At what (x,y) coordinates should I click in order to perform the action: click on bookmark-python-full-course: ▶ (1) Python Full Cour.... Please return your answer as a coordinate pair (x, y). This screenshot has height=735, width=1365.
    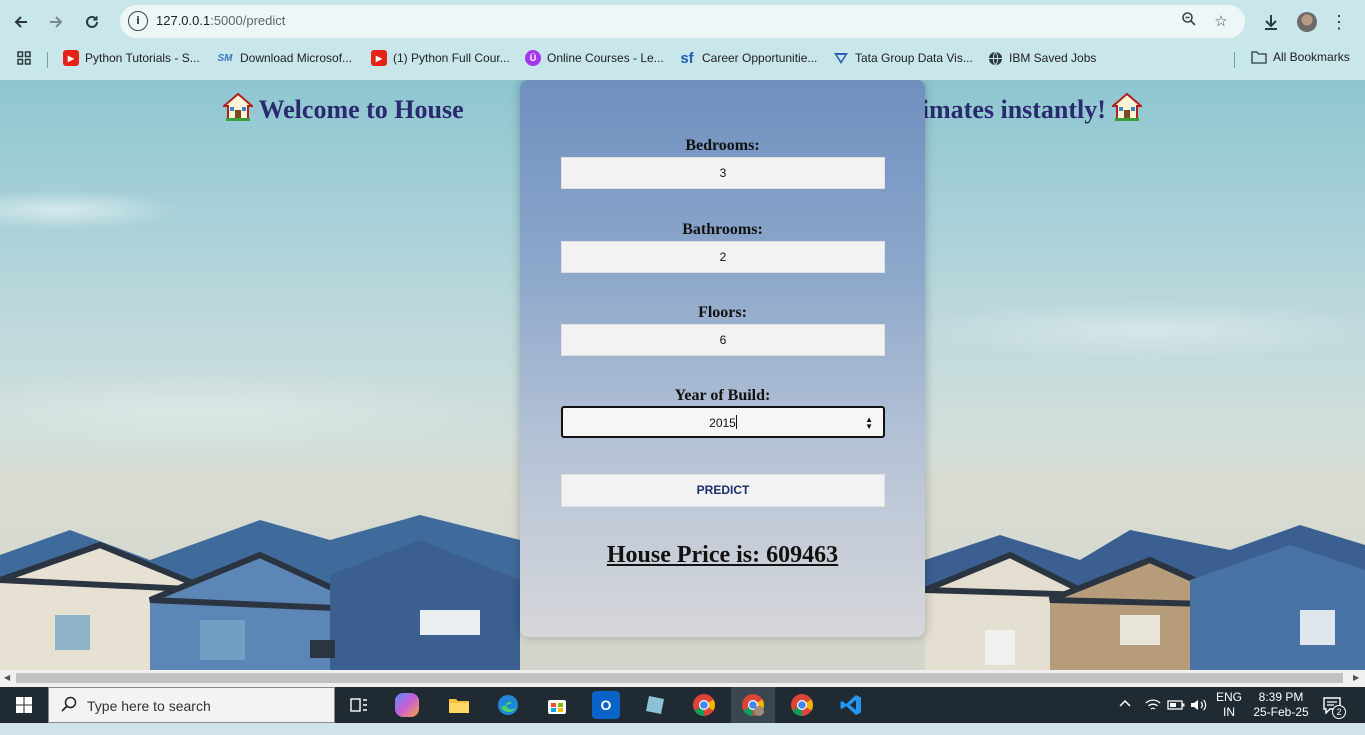
    Looking at the image, I should click on (440, 58).